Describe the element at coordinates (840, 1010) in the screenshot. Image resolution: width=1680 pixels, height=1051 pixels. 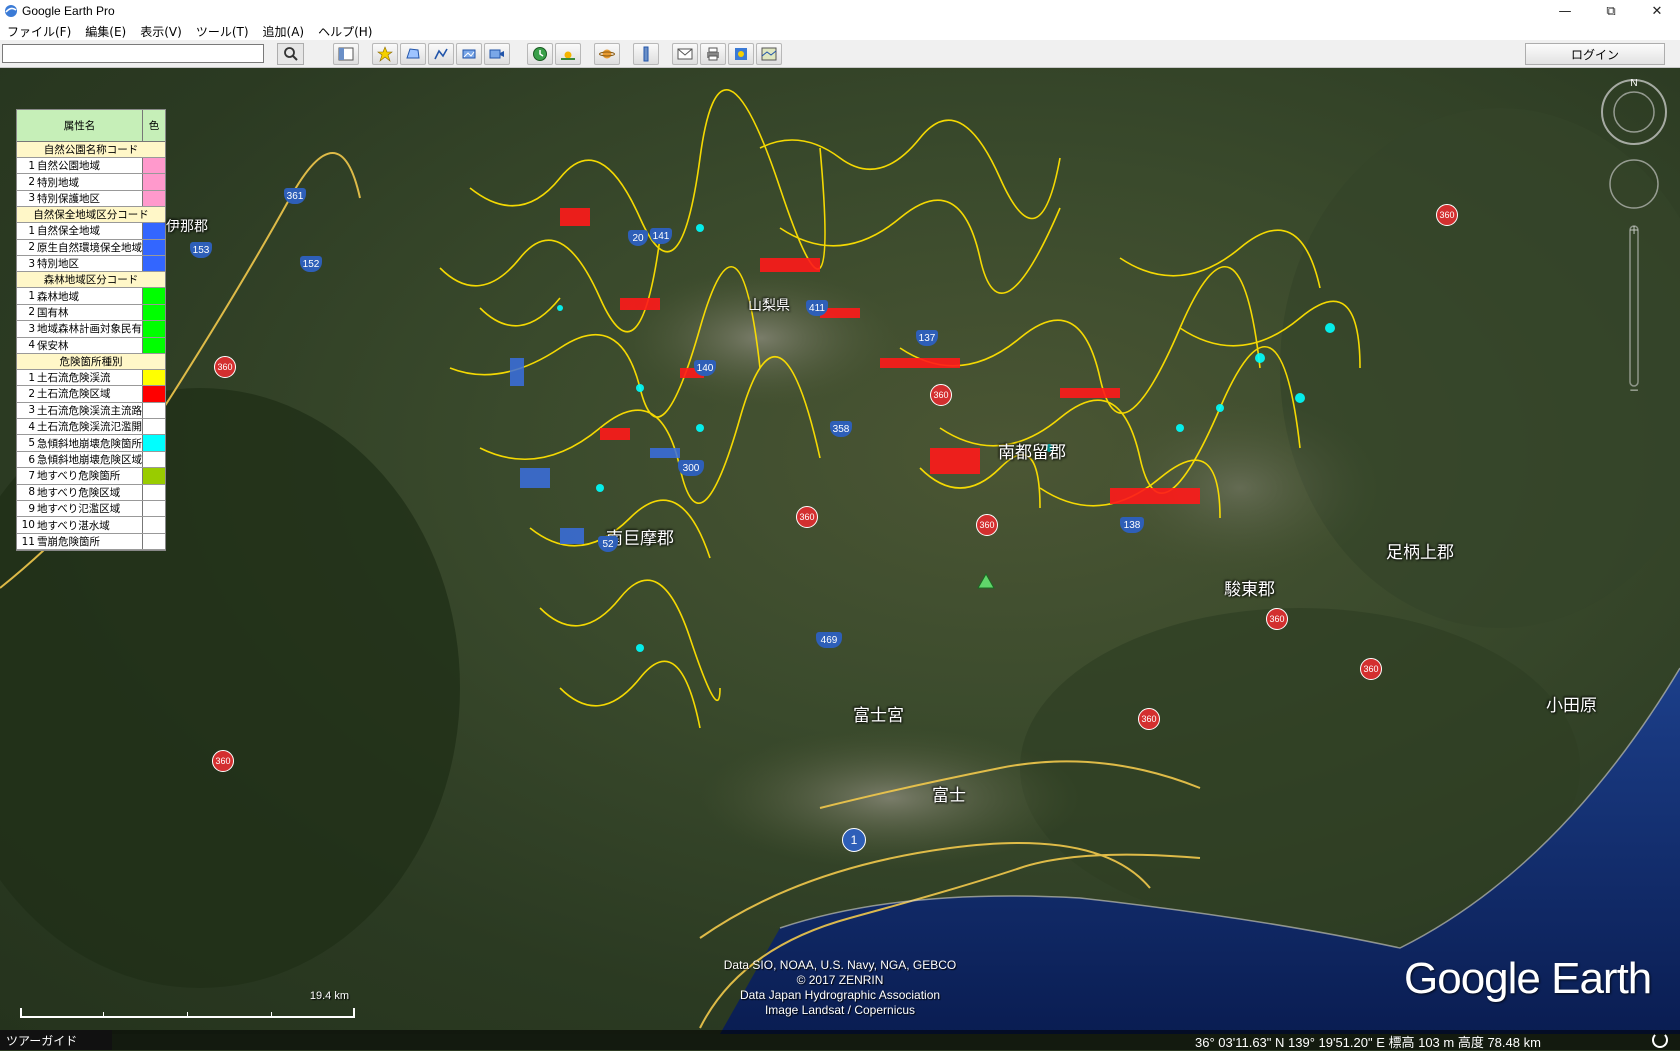
I see `attribution-line: Image Landsat / Copernicus` at that location.